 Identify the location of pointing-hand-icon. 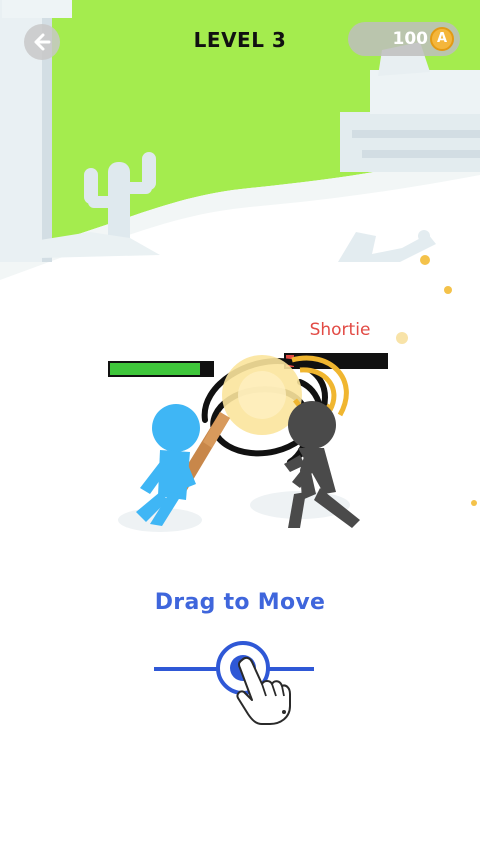
(263, 690).